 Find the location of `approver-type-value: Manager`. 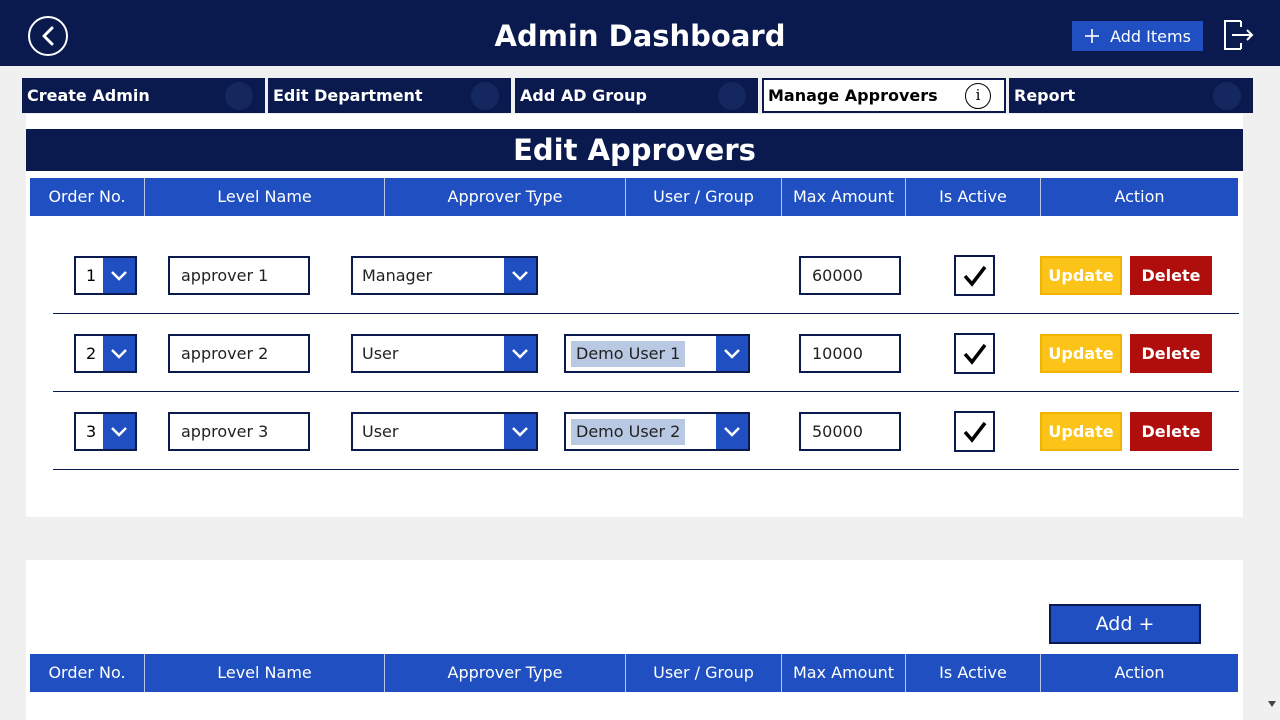

approver-type-value: Manager is located at coordinates (397, 275).